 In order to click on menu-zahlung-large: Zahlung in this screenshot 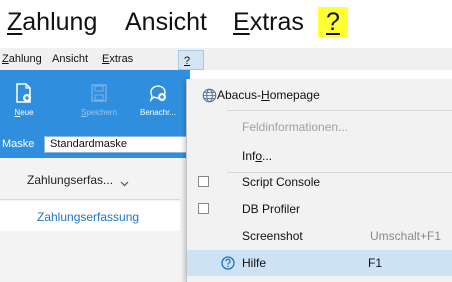, I will do `click(52, 22)`.